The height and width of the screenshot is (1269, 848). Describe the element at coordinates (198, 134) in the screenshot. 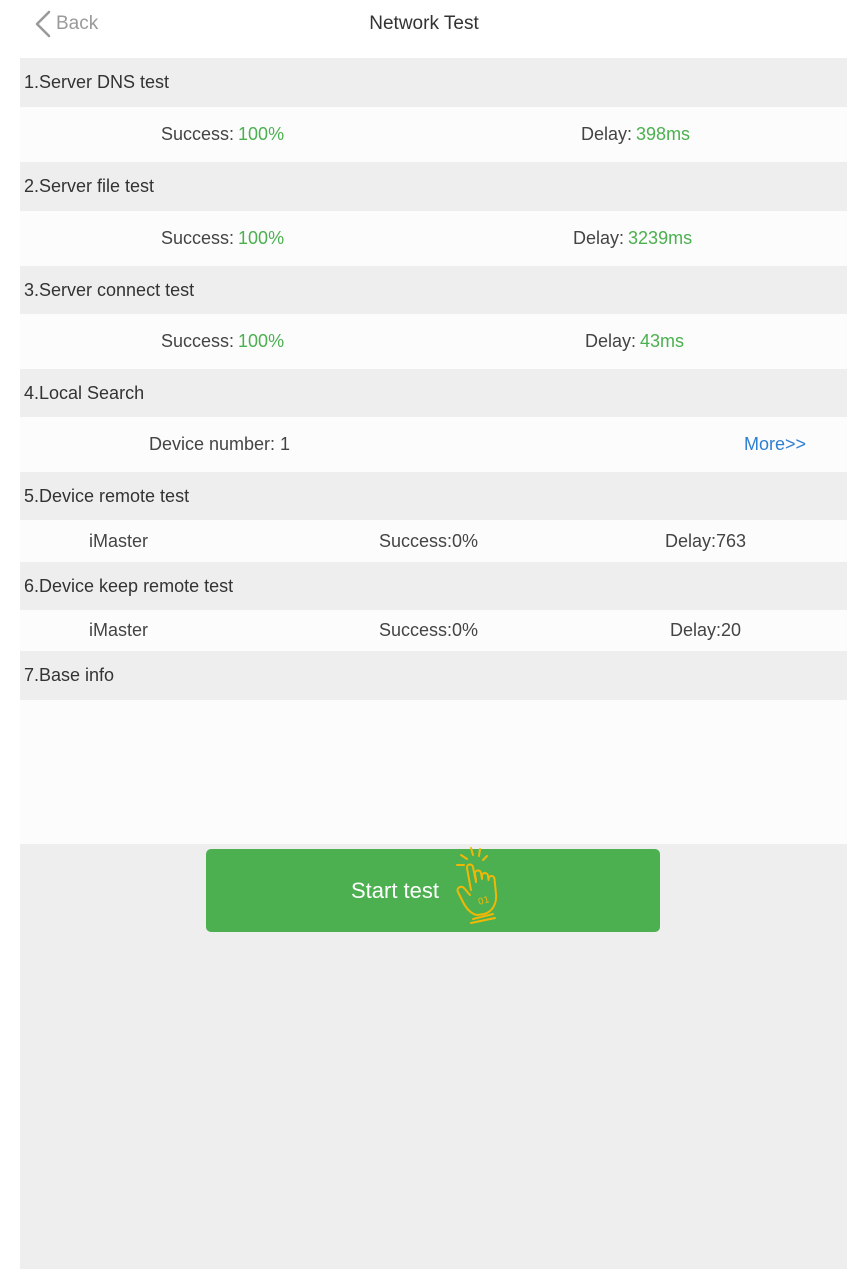

I see `dns-success-label: Success:` at that location.